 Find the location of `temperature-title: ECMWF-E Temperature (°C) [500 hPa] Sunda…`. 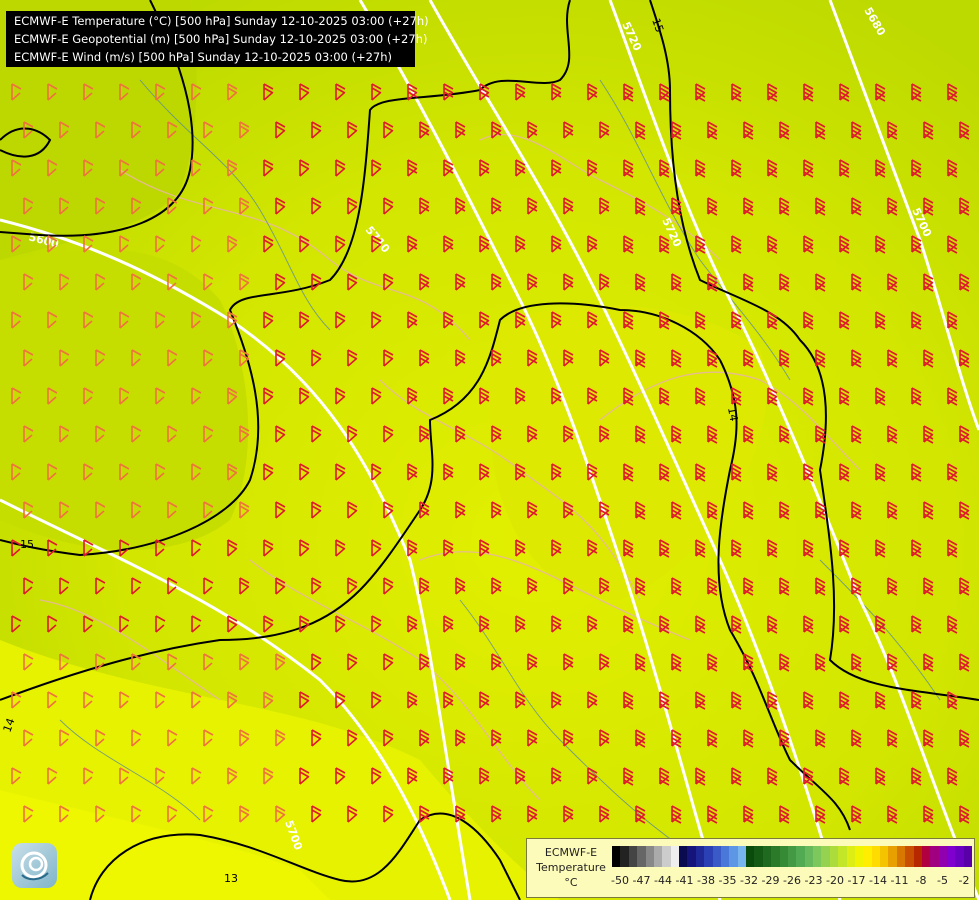

temperature-title: ECMWF-E Temperature (°C) [500 hPa] Sunda… is located at coordinates (221, 21).